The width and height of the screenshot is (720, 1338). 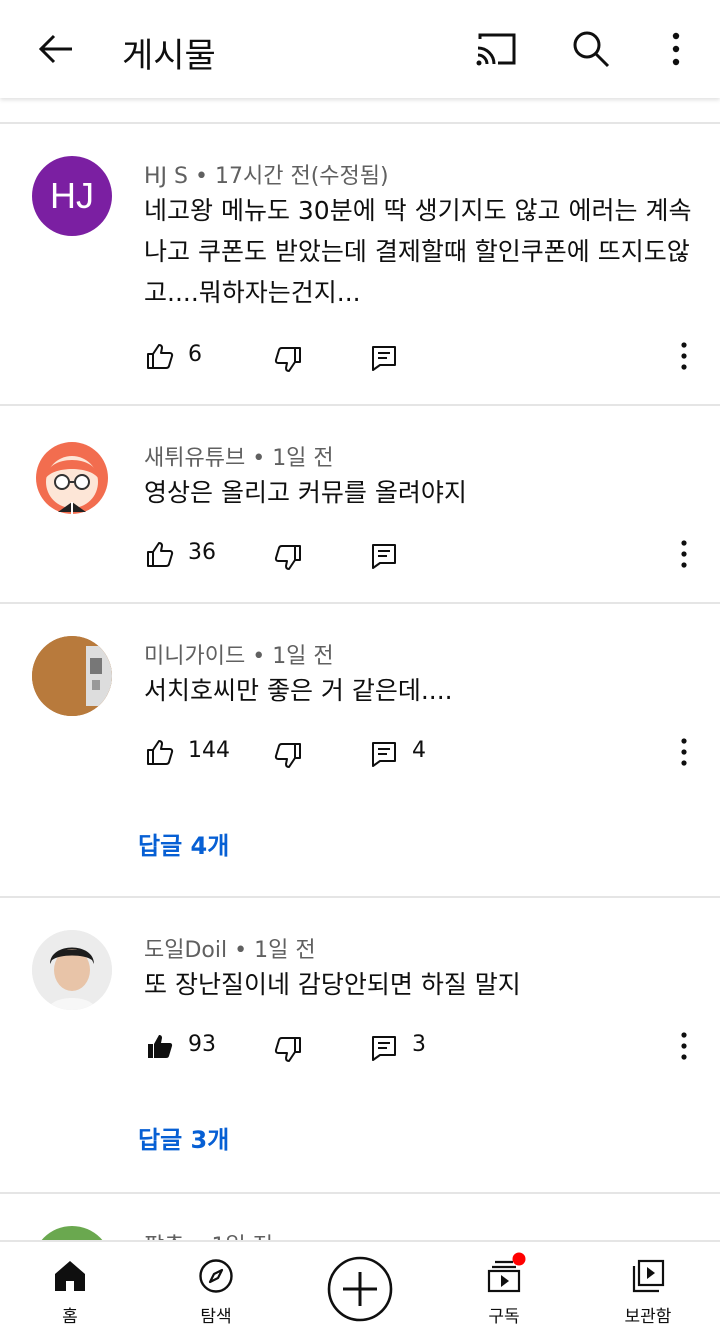 I want to click on notification-dot-icon, so click(x=519, y=1259).